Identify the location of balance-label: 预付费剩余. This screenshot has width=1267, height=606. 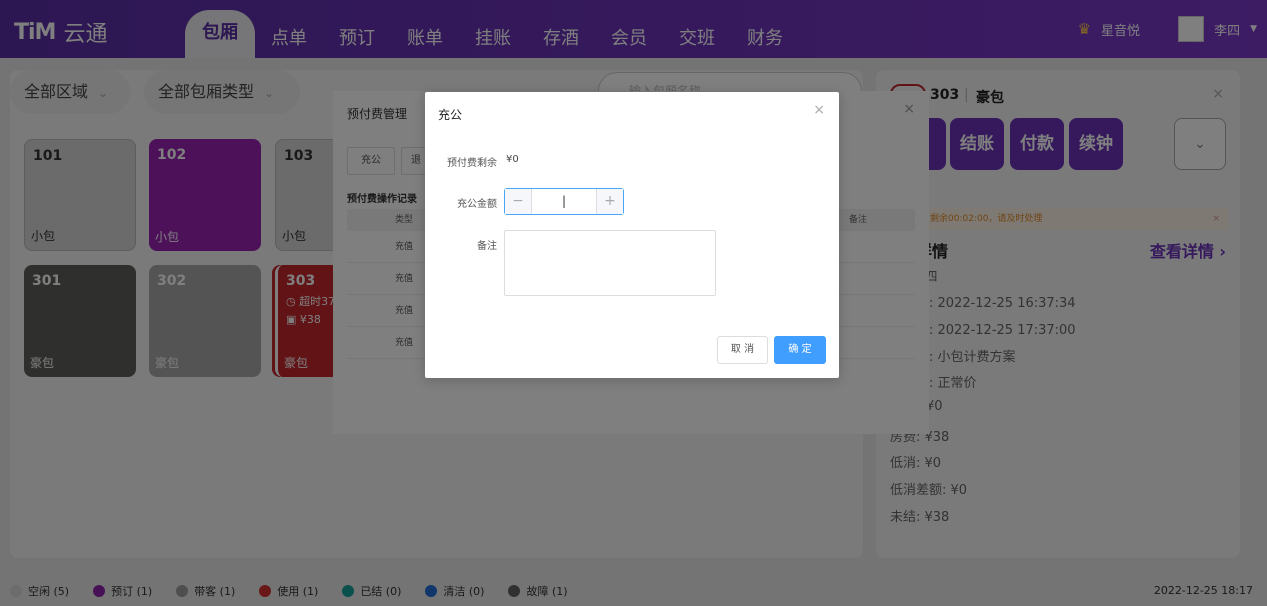
(472, 163).